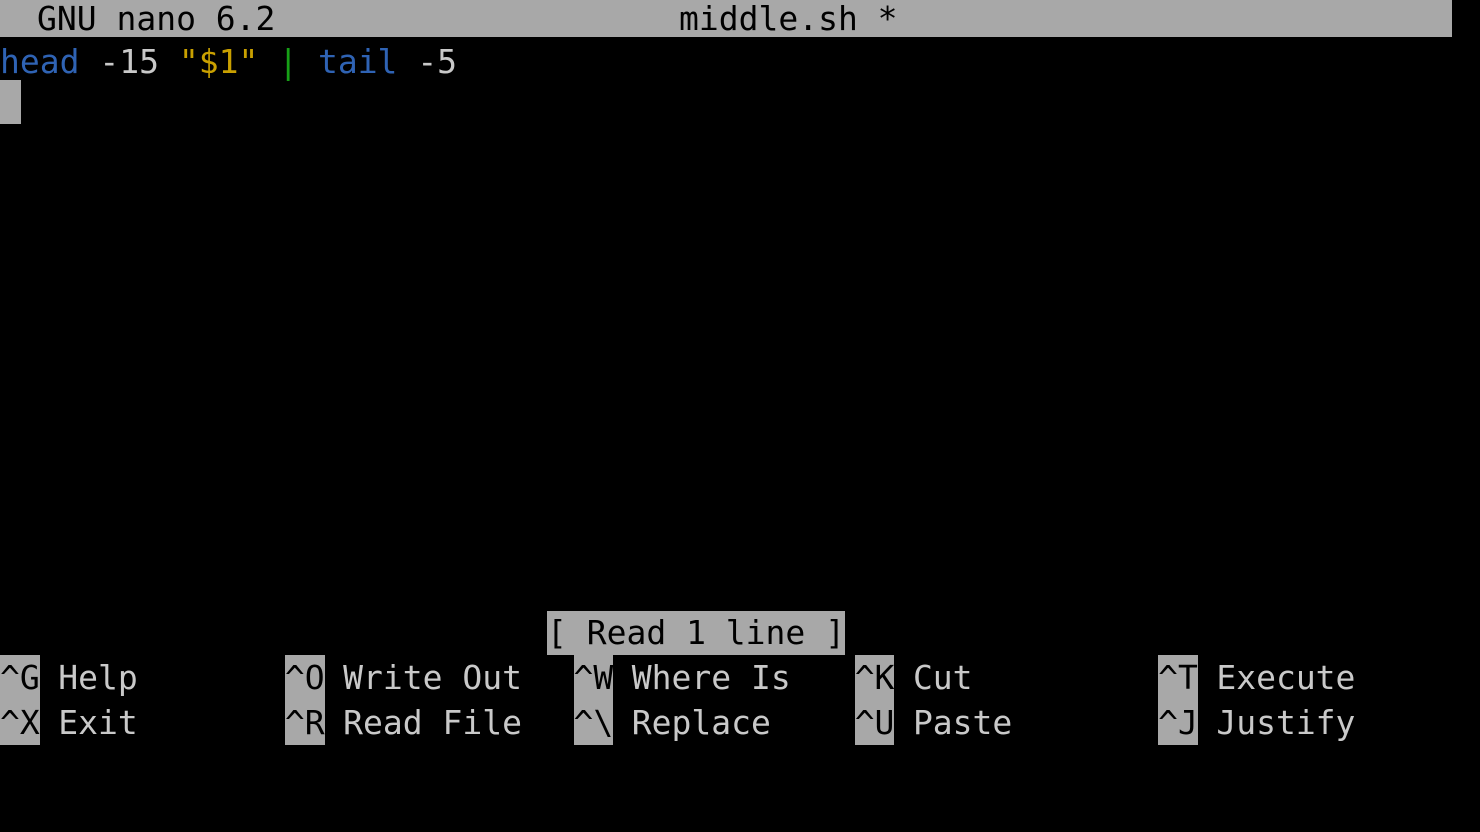 The image size is (1480, 832). I want to click on file-name-label: middle.sh *, so click(788, 19).